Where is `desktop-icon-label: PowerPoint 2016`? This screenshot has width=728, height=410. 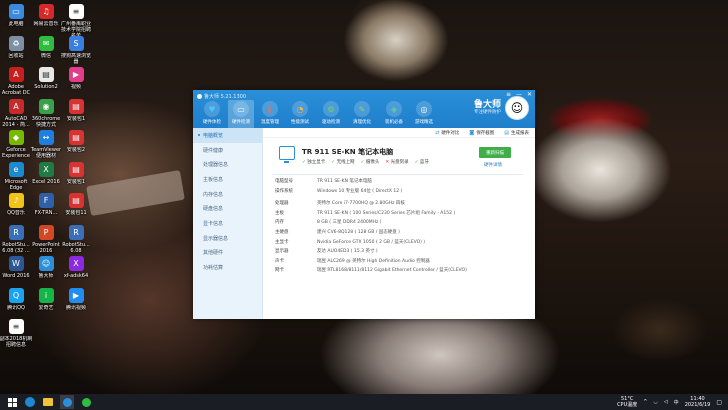
desktop-icon-label: PowerPoint 2016 is located at coordinates (46, 247).